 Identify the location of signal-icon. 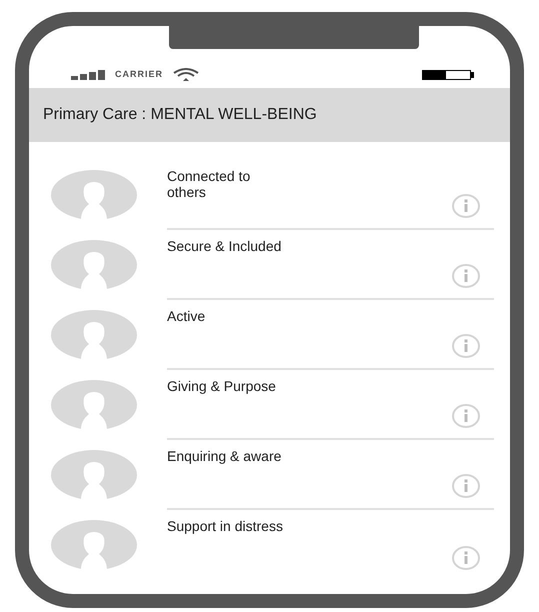
(88, 75).